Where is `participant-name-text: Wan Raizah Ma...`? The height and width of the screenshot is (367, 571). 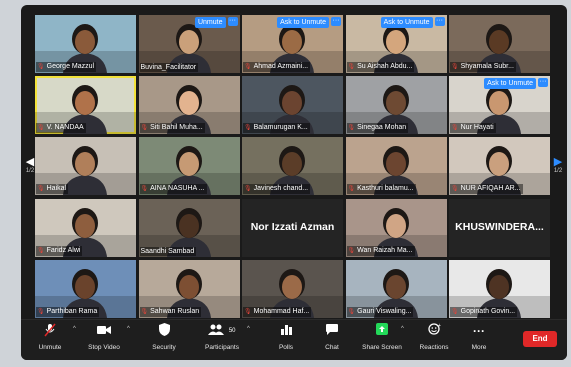 participant-name-text: Wan Raizah Ma... is located at coordinates (385, 250).